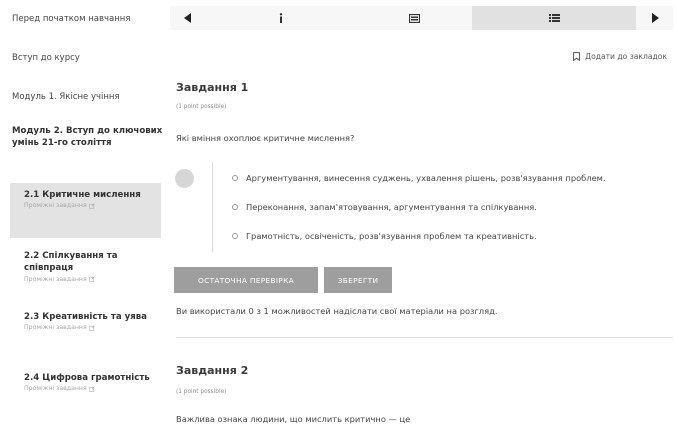 Image resolution: width=677 pixels, height=428 pixels. What do you see at coordinates (265, 138) in the screenshot?
I see `problem-1-question: Які вміння охоплює критичне мислення?` at bounding box center [265, 138].